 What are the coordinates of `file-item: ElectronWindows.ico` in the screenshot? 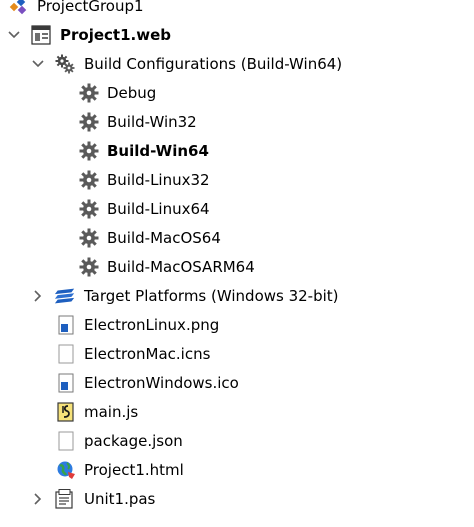 It's located at (237, 383).